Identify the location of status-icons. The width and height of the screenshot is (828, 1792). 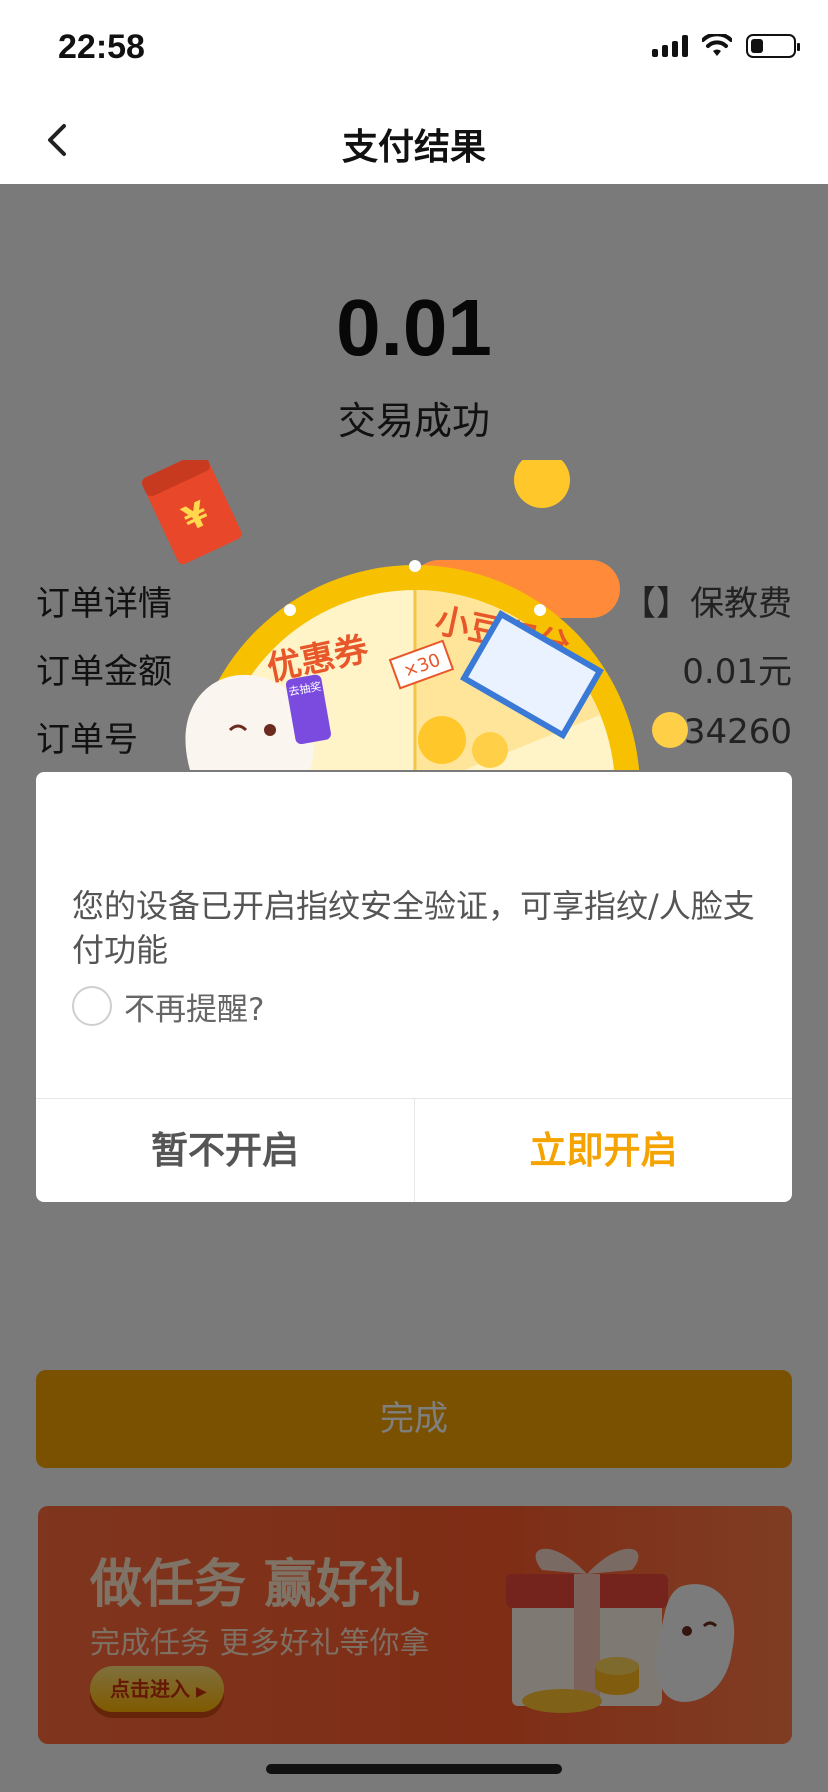
(726, 46).